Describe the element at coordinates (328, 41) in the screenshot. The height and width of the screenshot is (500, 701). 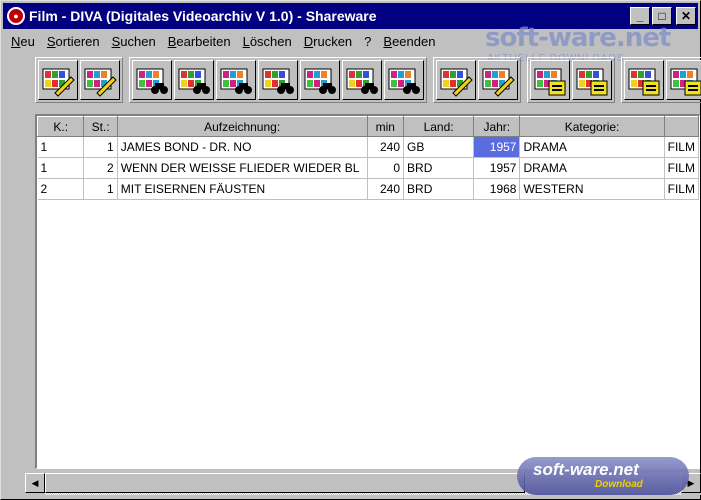
I see `menu-drucken: Drucken` at that location.